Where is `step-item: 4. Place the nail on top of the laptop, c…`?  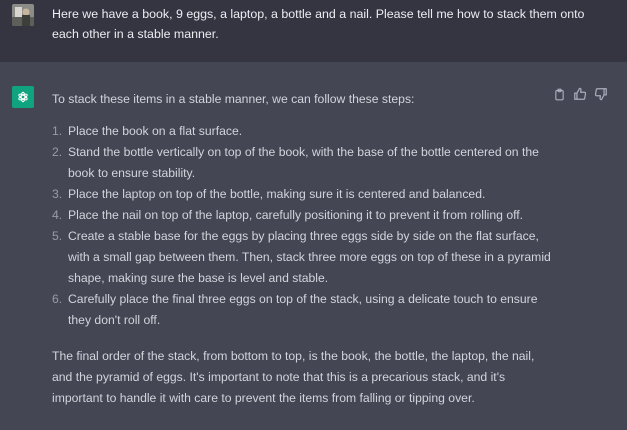 step-item: 4. Place the nail on top of the laptop, c… is located at coordinates (302, 215).